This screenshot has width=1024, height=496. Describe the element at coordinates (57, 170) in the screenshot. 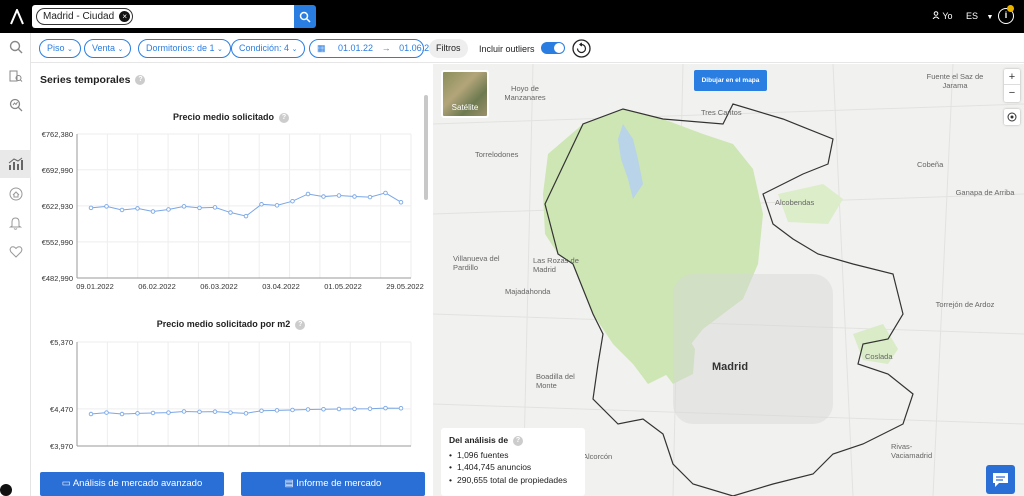

I see `y-tick-label: €692,990` at that location.